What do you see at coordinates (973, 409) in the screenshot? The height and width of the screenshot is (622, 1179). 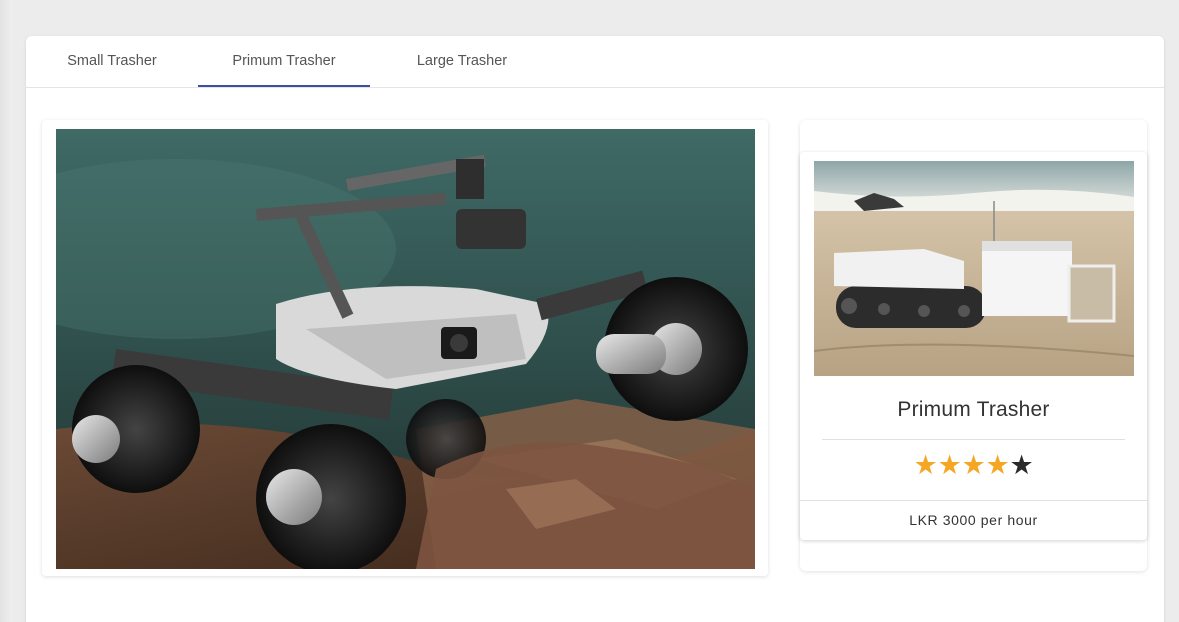 I see `product-title: Primum Trasher` at bounding box center [973, 409].